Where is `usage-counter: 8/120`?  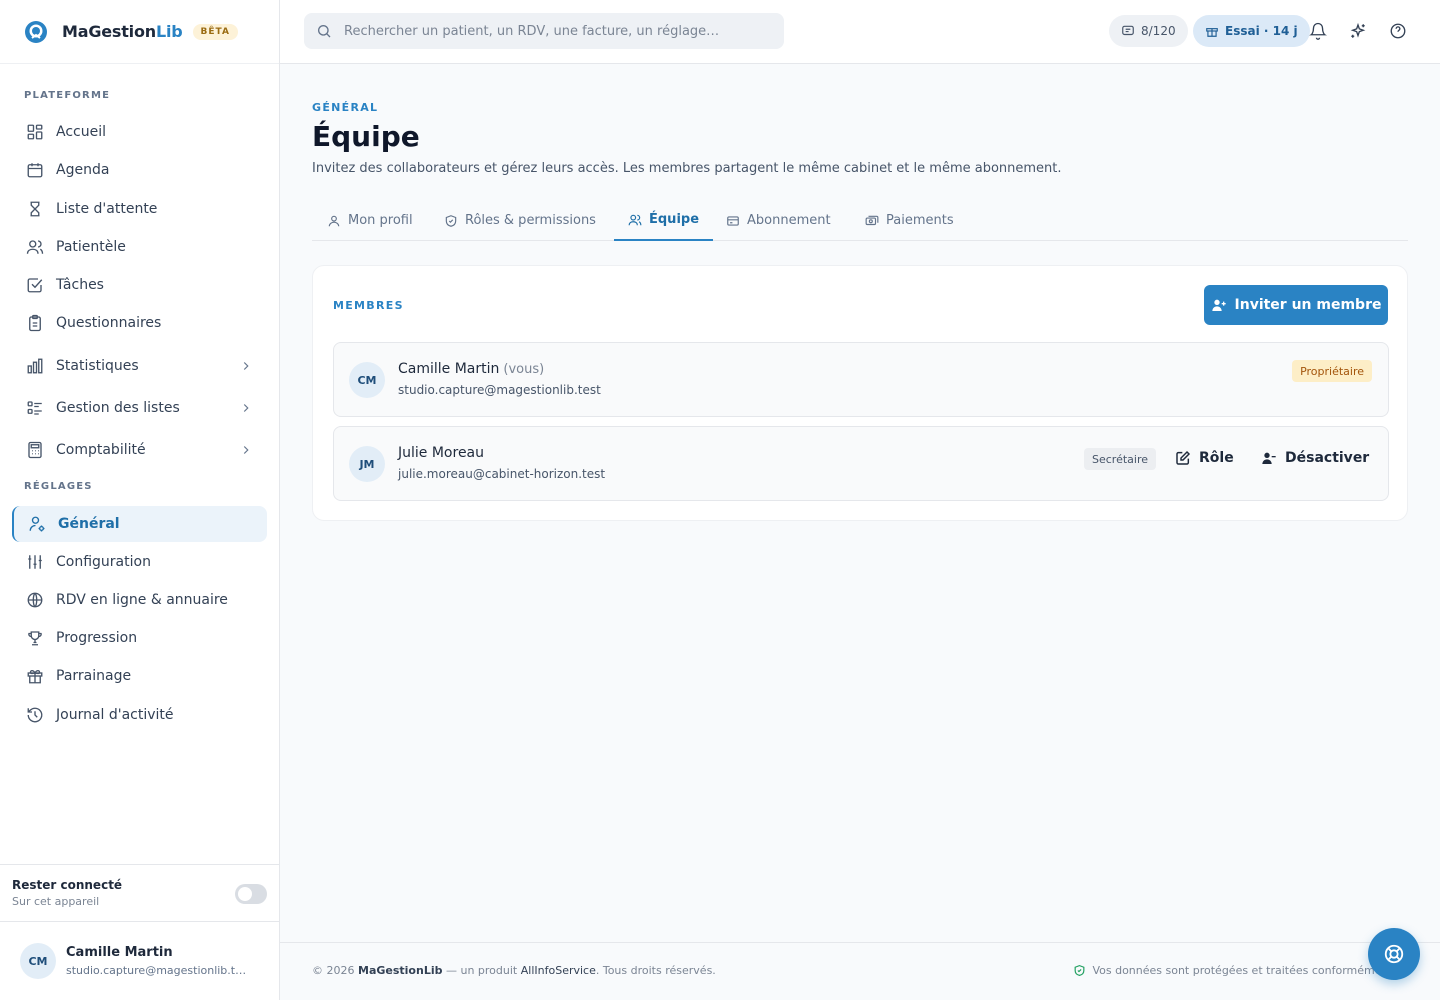 usage-counter: 8/120 is located at coordinates (1148, 31).